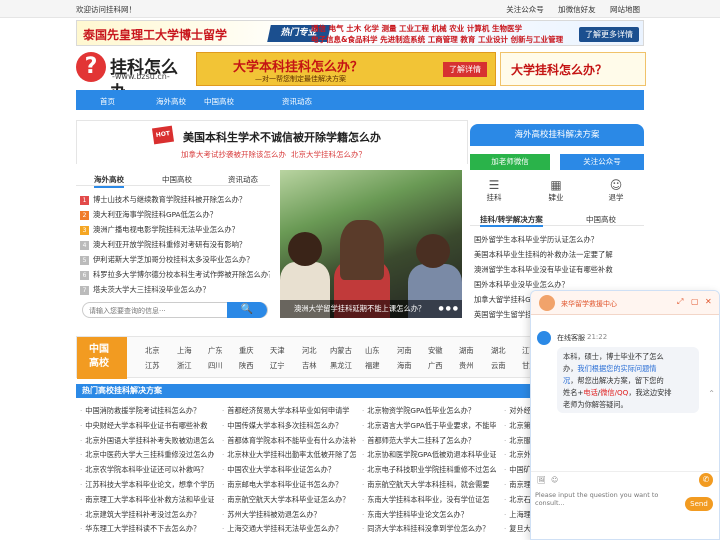 This screenshot has width=720, height=540. I want to click on list-item: 国外留学生本科毕业学历认证怎么办？, so click(559, 239).